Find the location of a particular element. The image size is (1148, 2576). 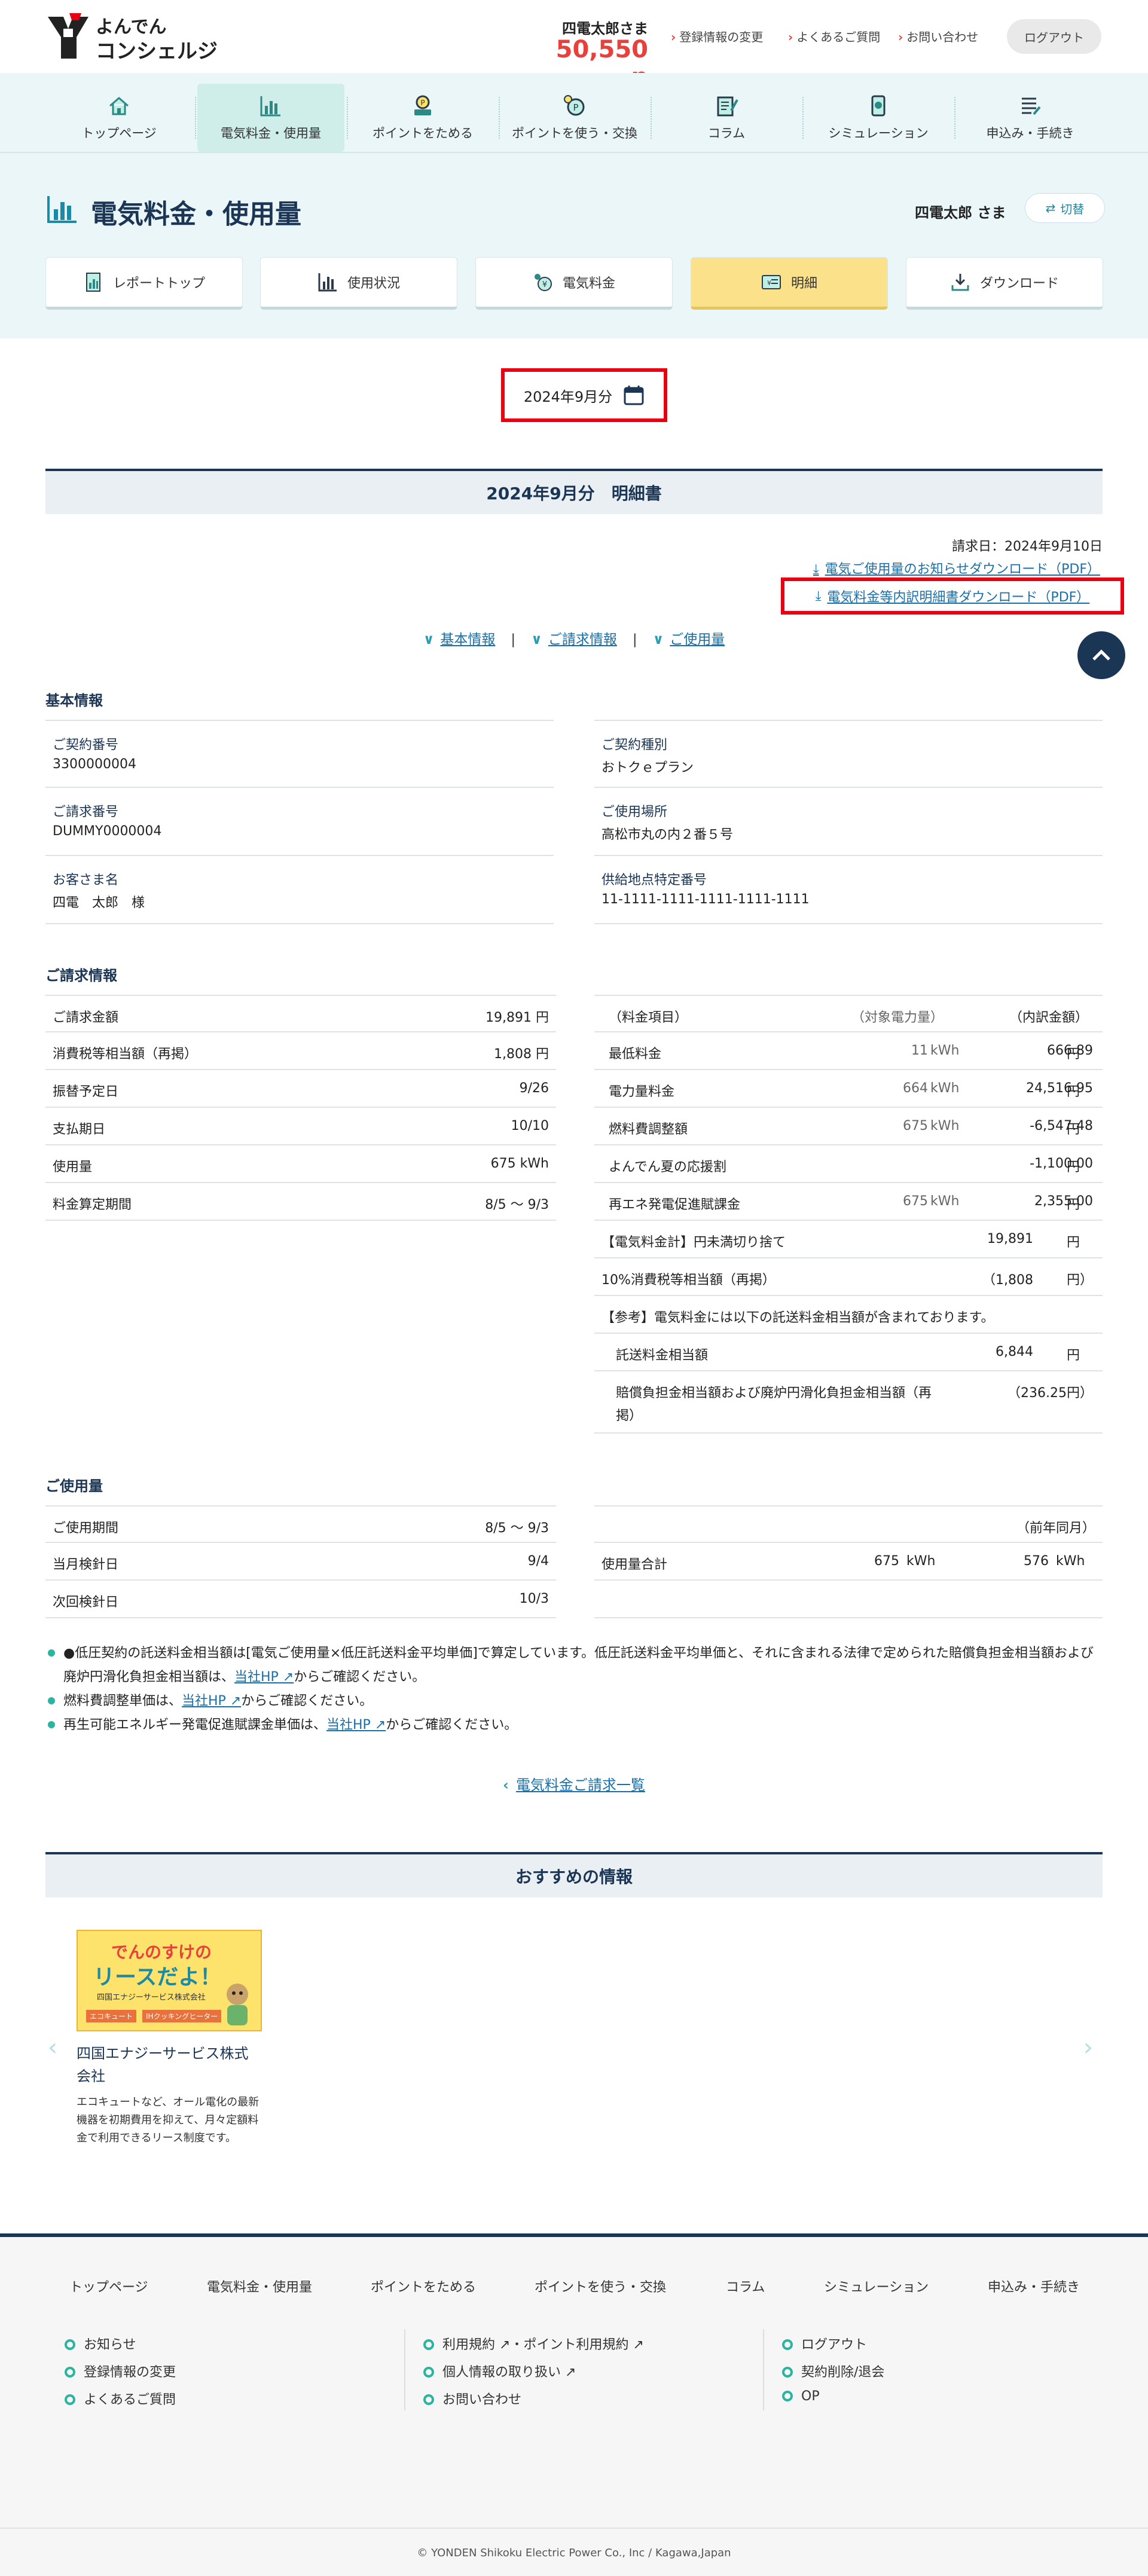

tab-usage-status: 使用状況 is located at coordinates (358, 283).